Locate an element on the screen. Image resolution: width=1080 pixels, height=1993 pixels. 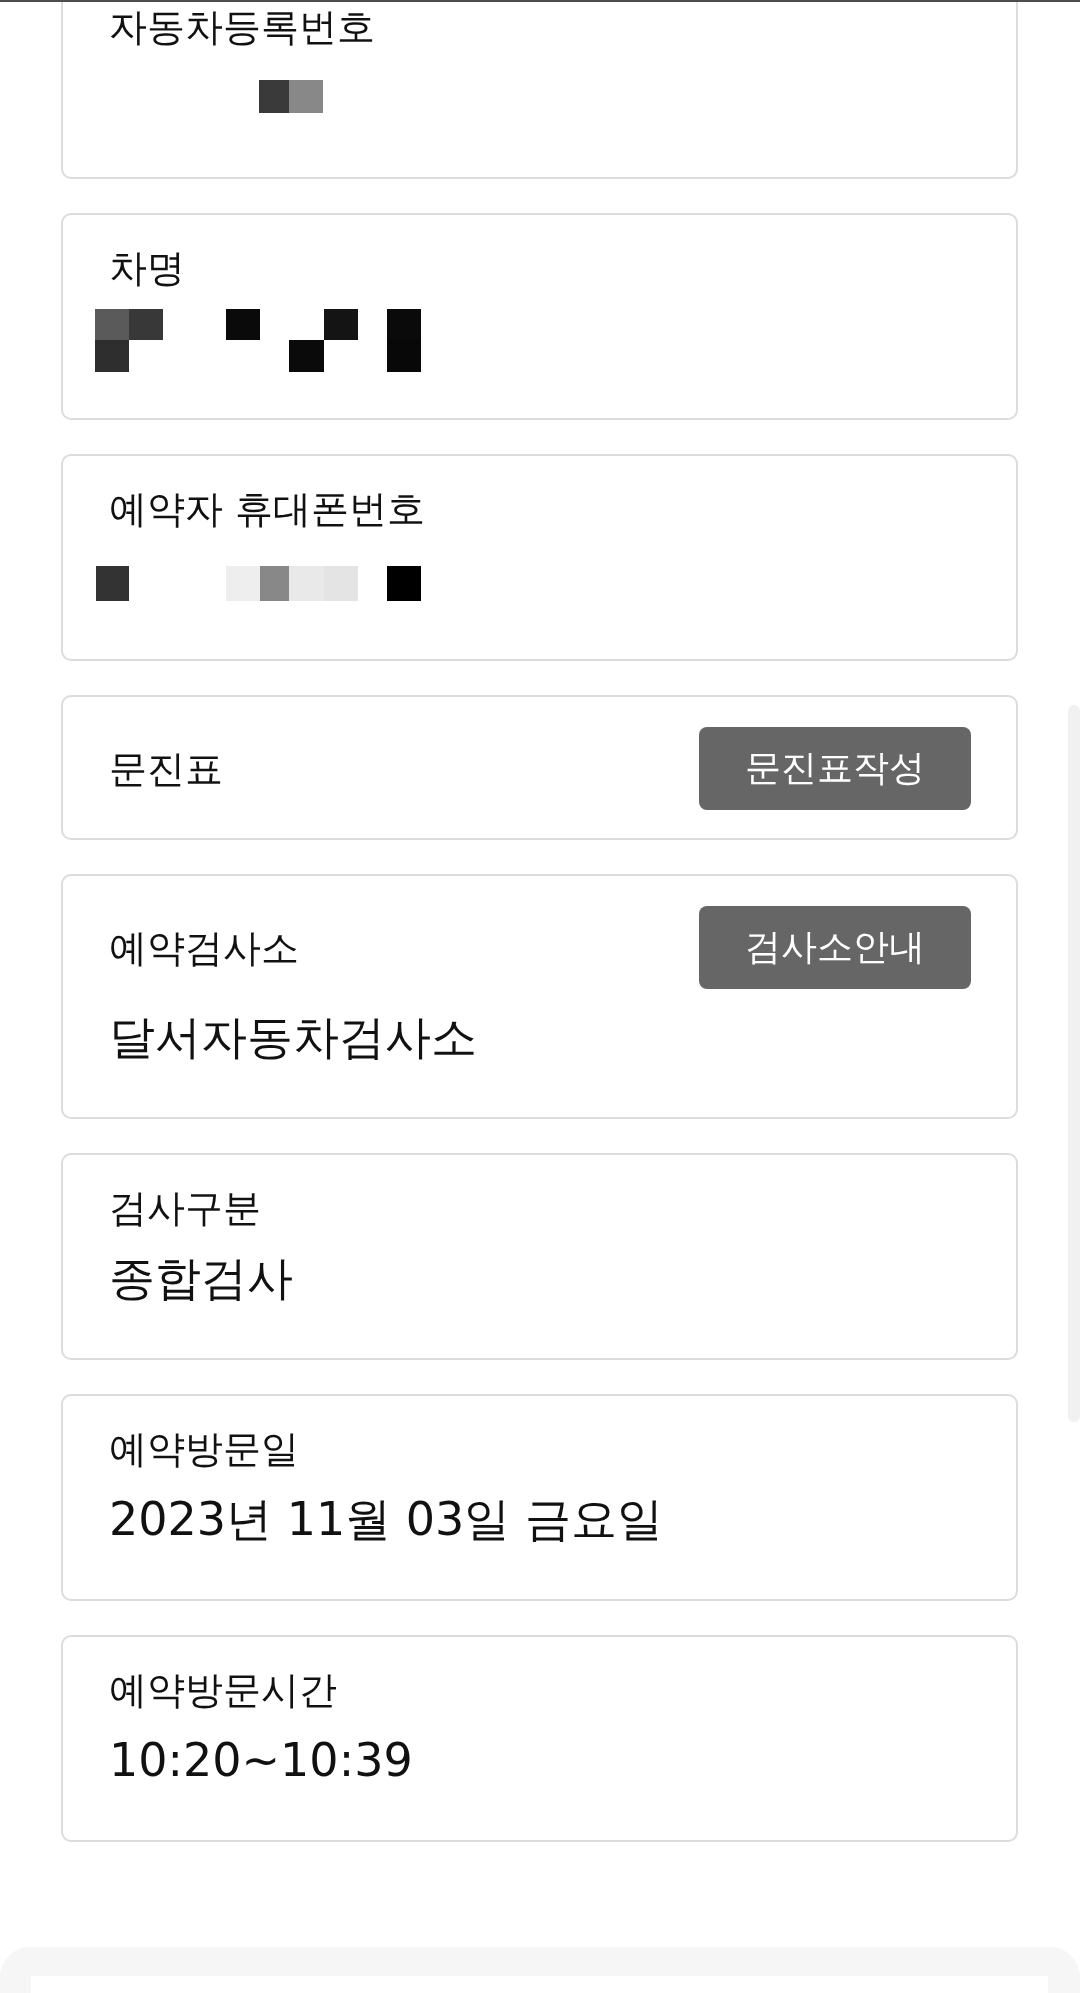
field-value: 2023년 11월 03일 금요일 is located at coordinates (386, 1519).